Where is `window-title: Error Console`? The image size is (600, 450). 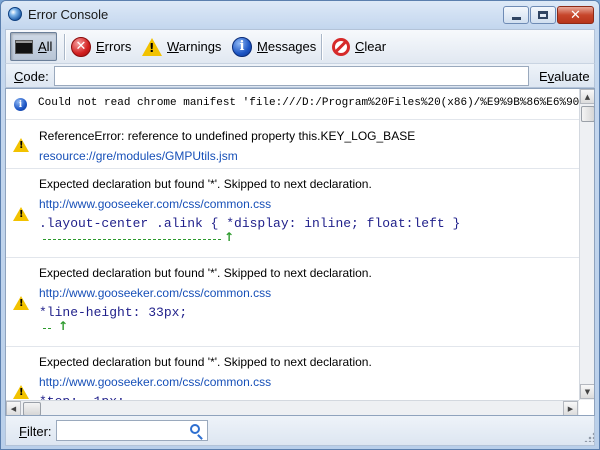
window-title: Error Console is located at coordinates (68, 14).